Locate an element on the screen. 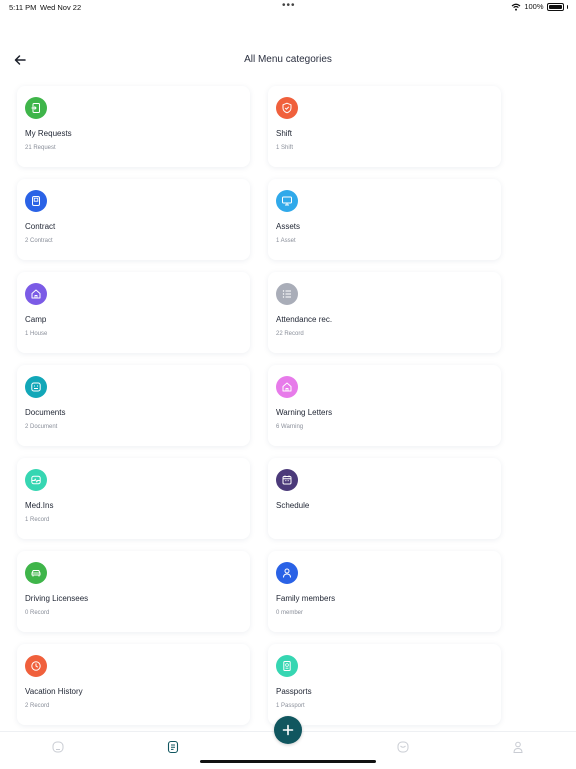 This screenshot has width=576, height=769. card-count: 1 House is located at coordinates (36, 334).